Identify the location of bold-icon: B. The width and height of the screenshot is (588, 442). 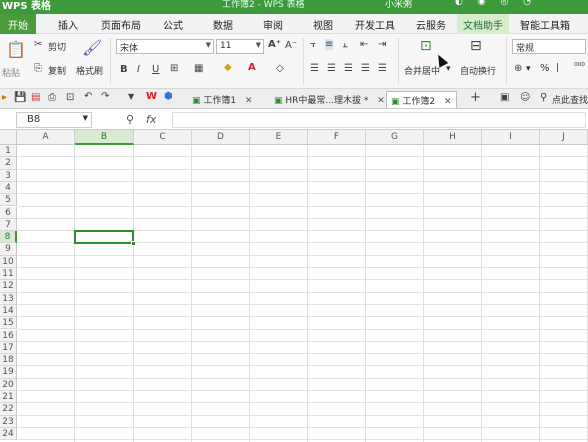
(124, 69).